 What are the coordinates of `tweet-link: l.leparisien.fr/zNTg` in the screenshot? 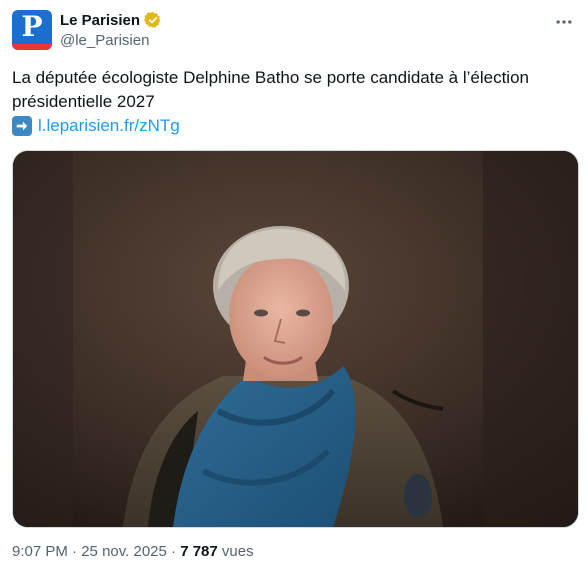 It's located at (109, 126).